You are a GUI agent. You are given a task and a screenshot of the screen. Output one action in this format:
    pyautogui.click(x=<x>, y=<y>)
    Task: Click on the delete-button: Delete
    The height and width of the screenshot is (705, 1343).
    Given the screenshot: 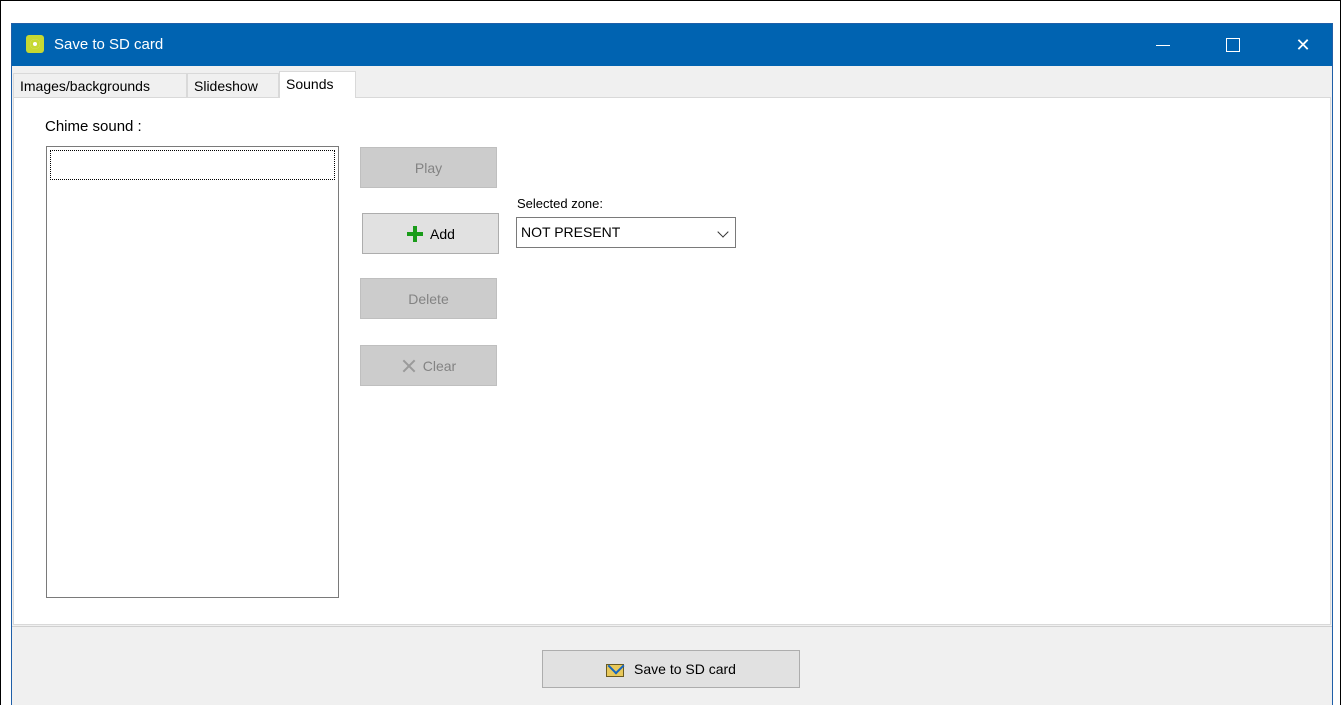 What is the action you would take?
    pyautogui.click(x=428, y=298)
    